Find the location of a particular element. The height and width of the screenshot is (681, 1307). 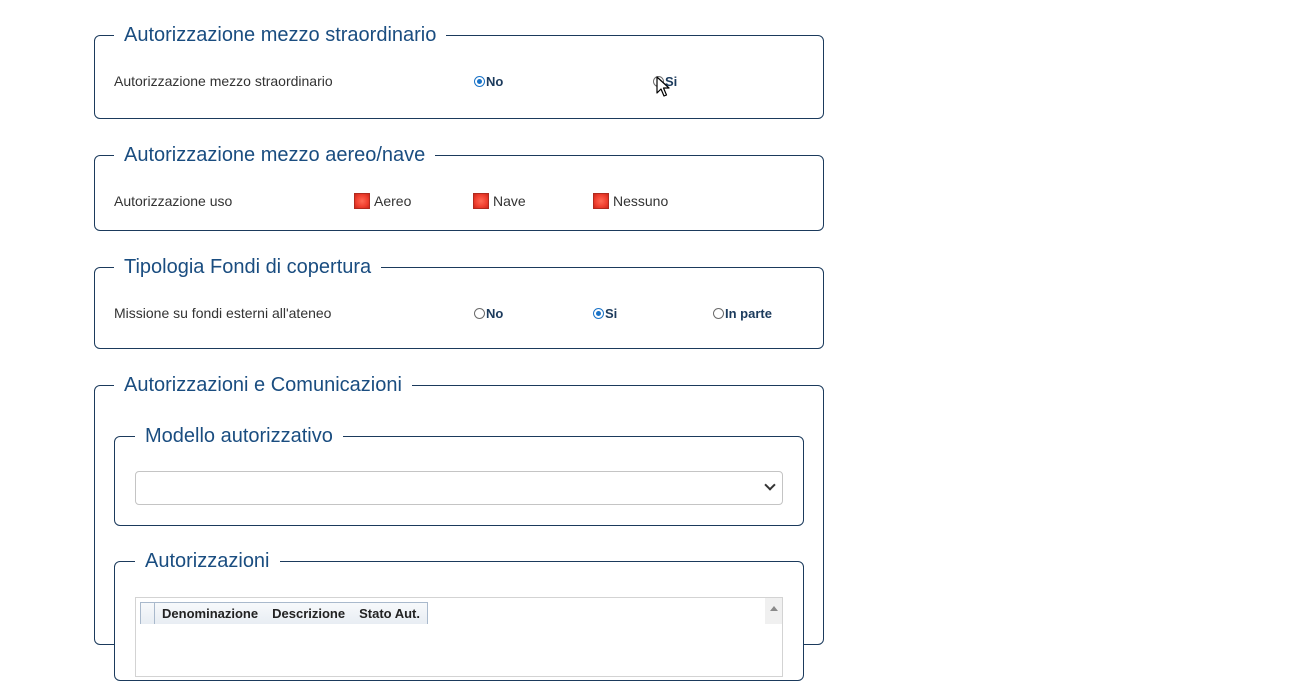

fieldset-modello-autorizzativo: Modello autorizzativo is located at coordinates (459, 475).